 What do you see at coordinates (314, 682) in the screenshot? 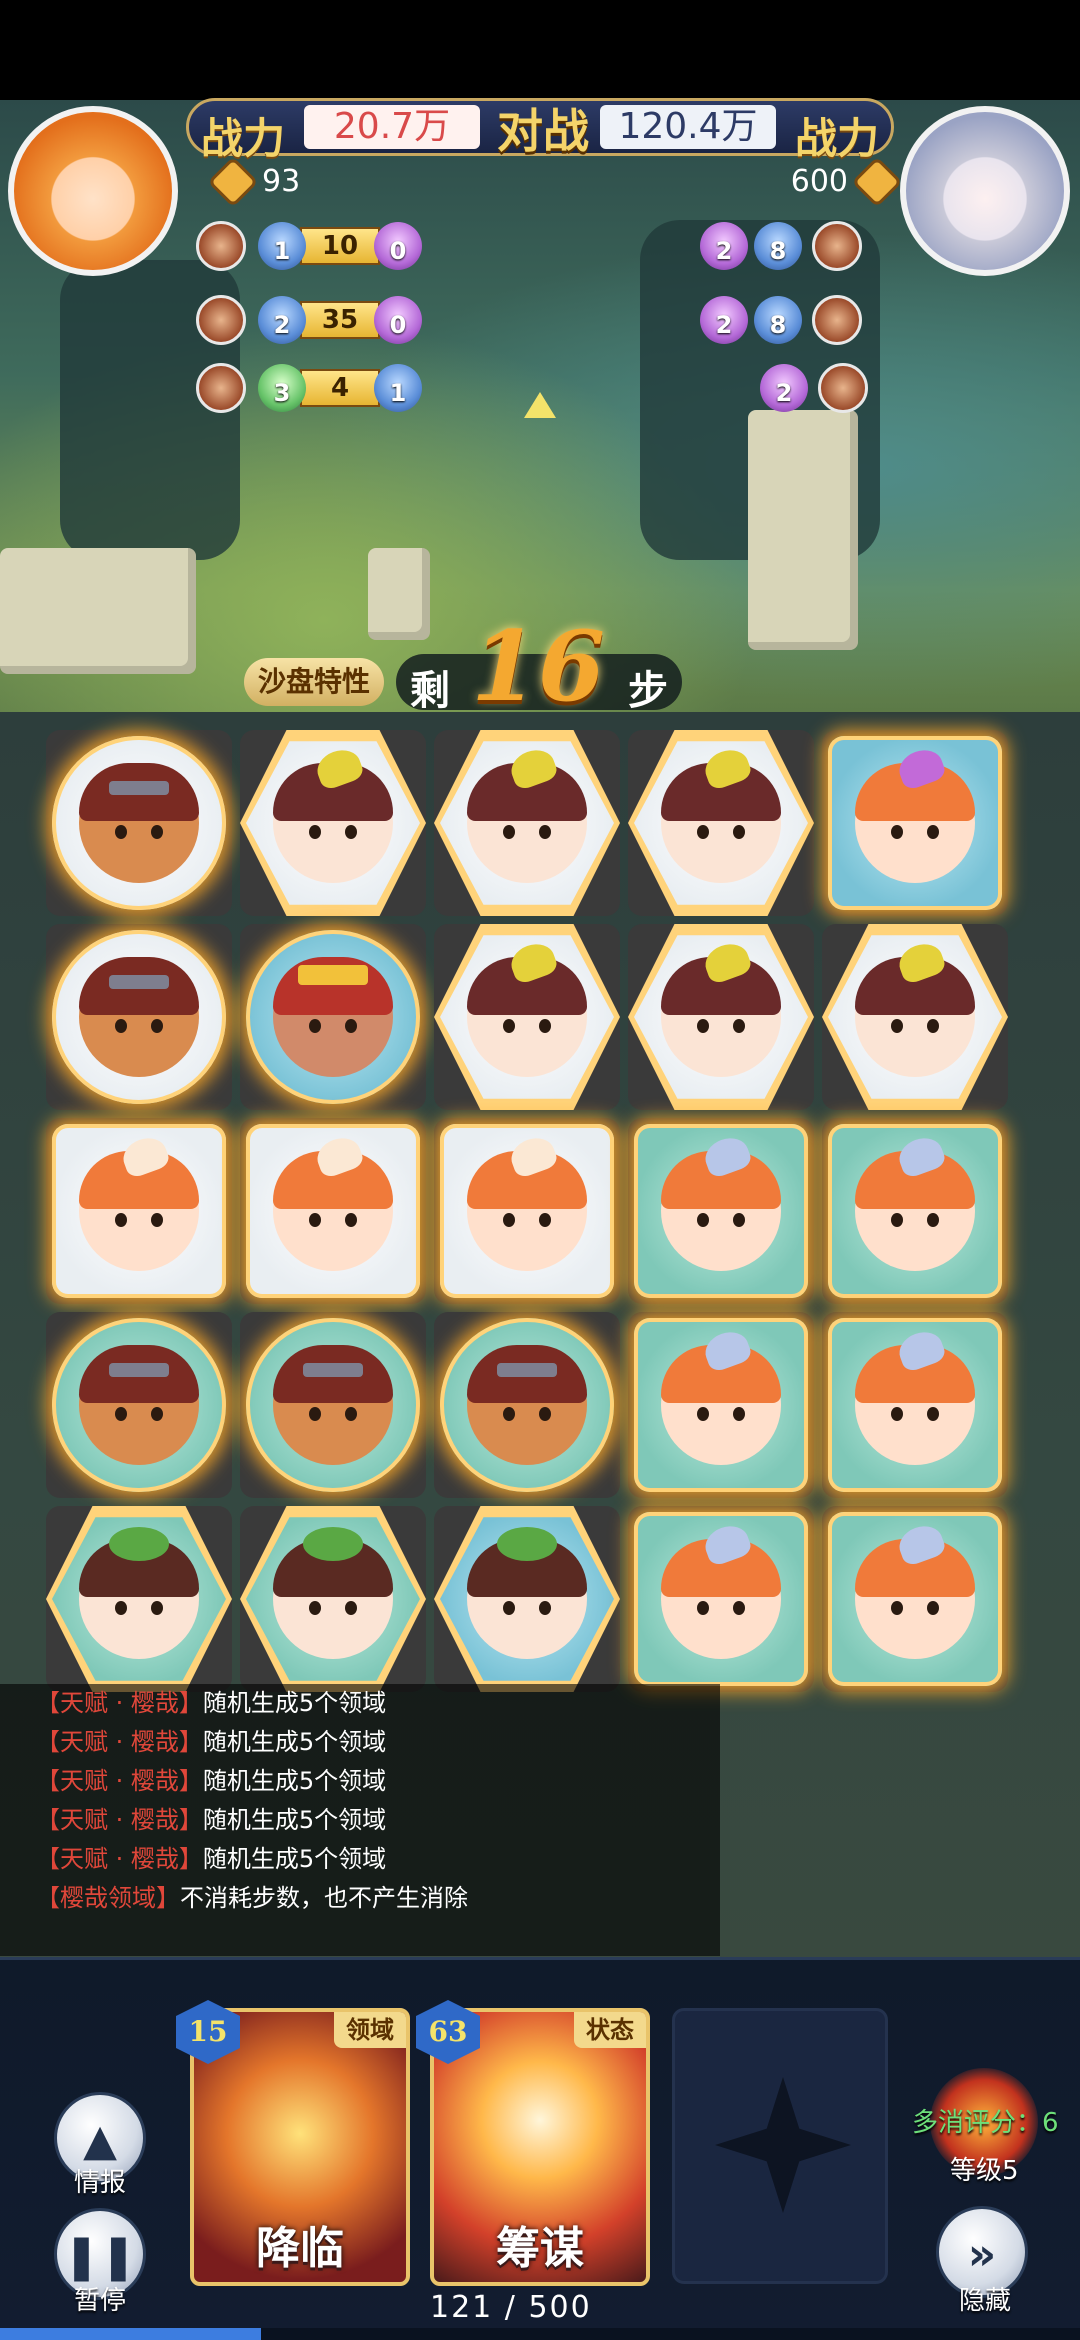
I see `sandbox-traits-button: 沙盘特性` at bounding box center [314, 682].